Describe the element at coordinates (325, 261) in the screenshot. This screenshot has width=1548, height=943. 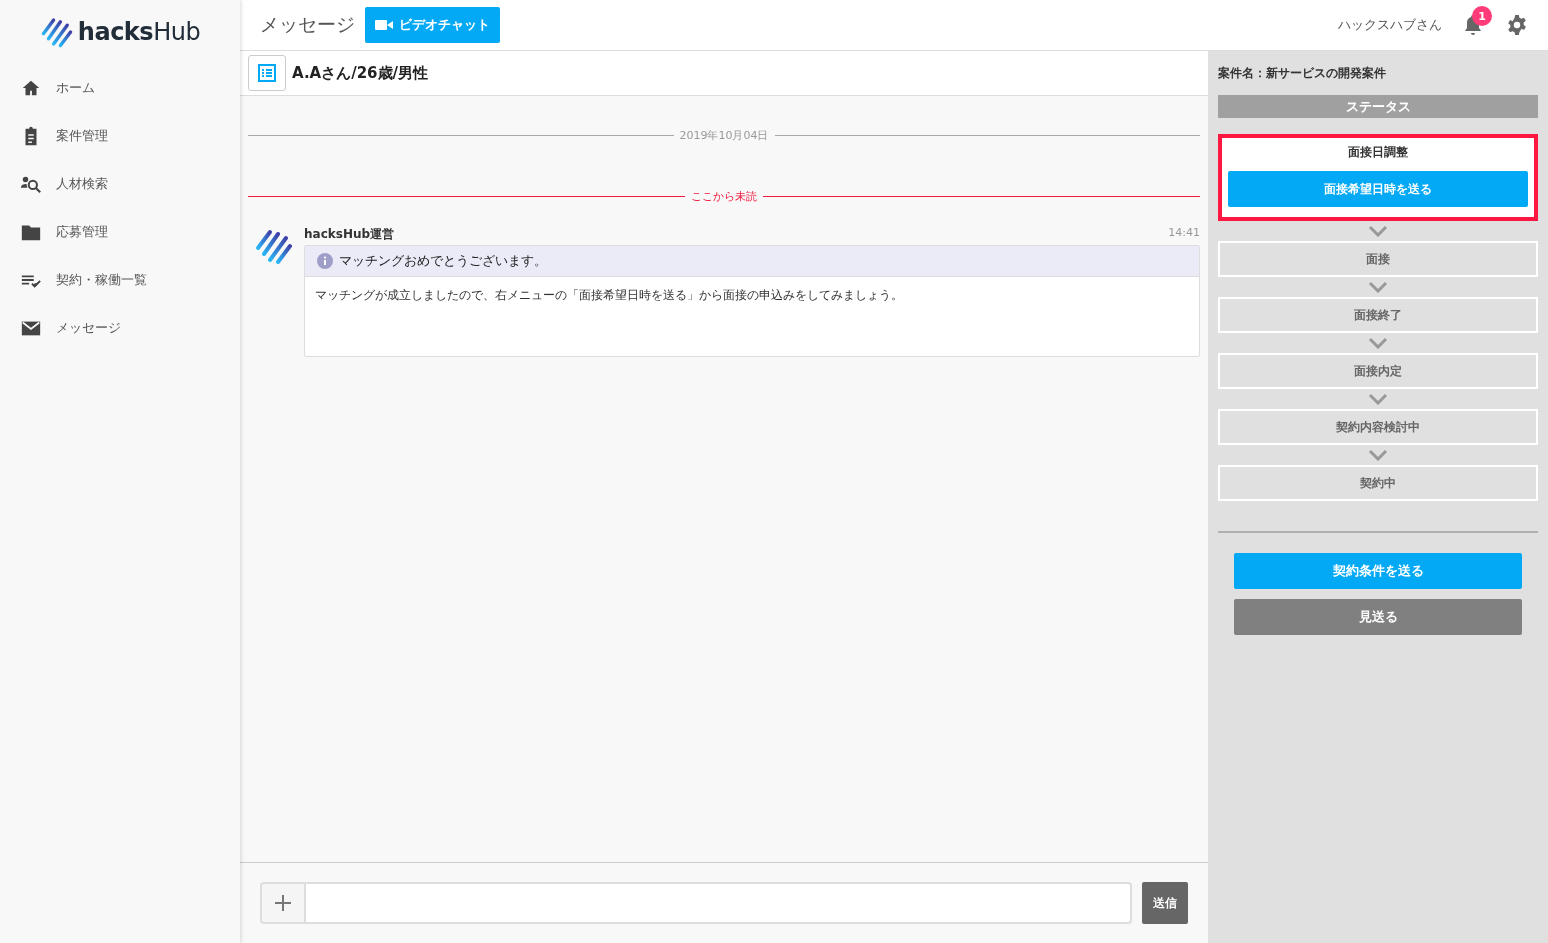
I see `info-icon` at that location.